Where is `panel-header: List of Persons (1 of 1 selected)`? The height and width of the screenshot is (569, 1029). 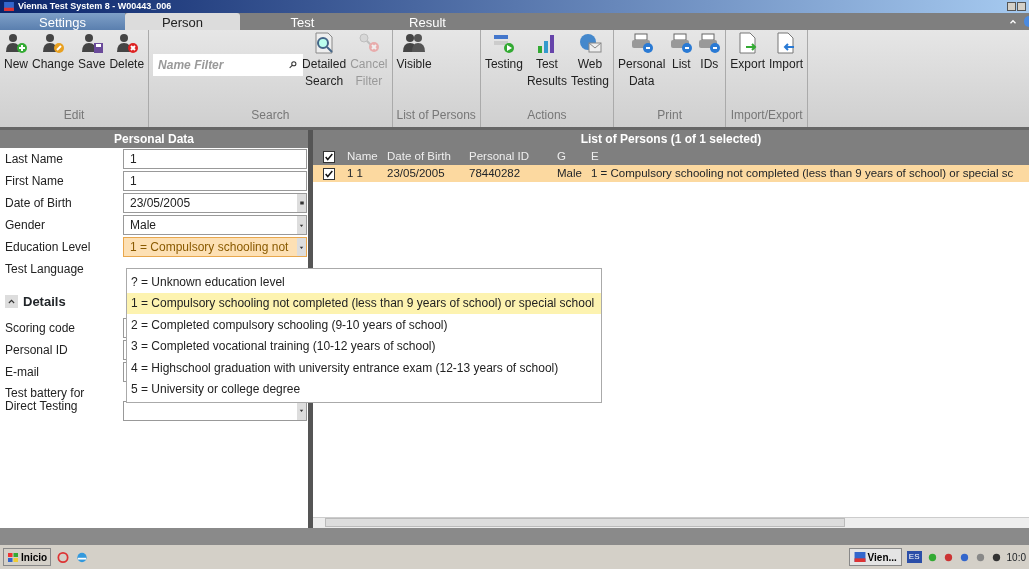 panel-header: List of Persons (1 of 1 selected) is located at coordinates (671, 139).